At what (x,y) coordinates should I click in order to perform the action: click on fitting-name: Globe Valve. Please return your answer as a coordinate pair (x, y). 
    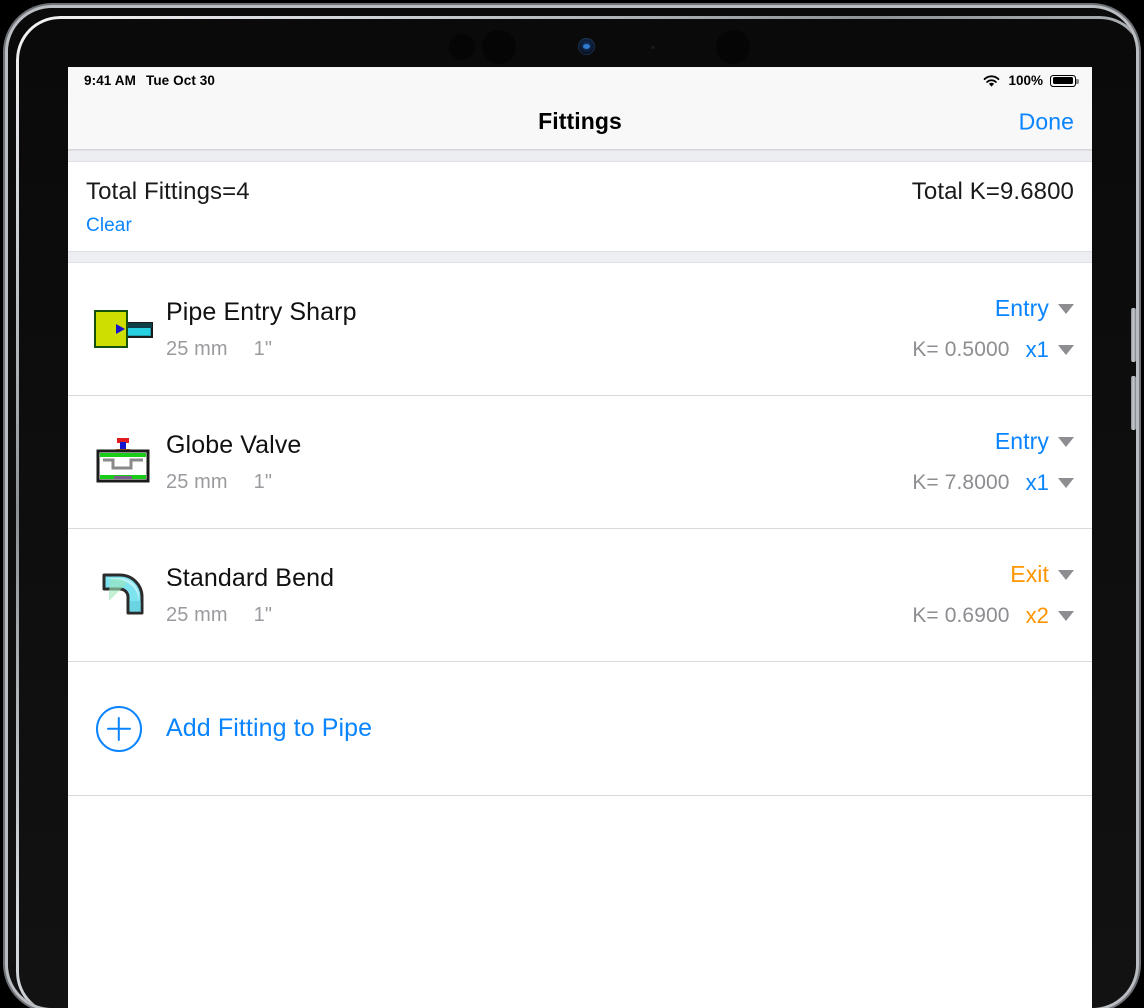
    Looking at the image, I should click on (234, 444).